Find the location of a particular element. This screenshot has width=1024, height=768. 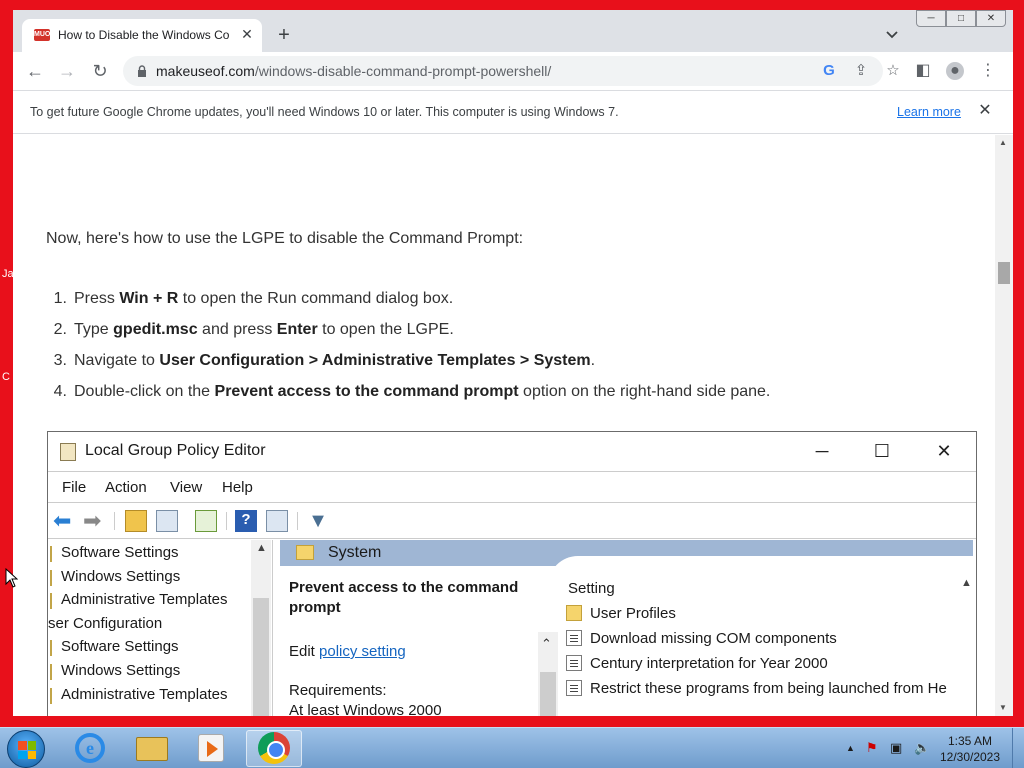

file-explorer-icon is located at coordinates (152, 749).